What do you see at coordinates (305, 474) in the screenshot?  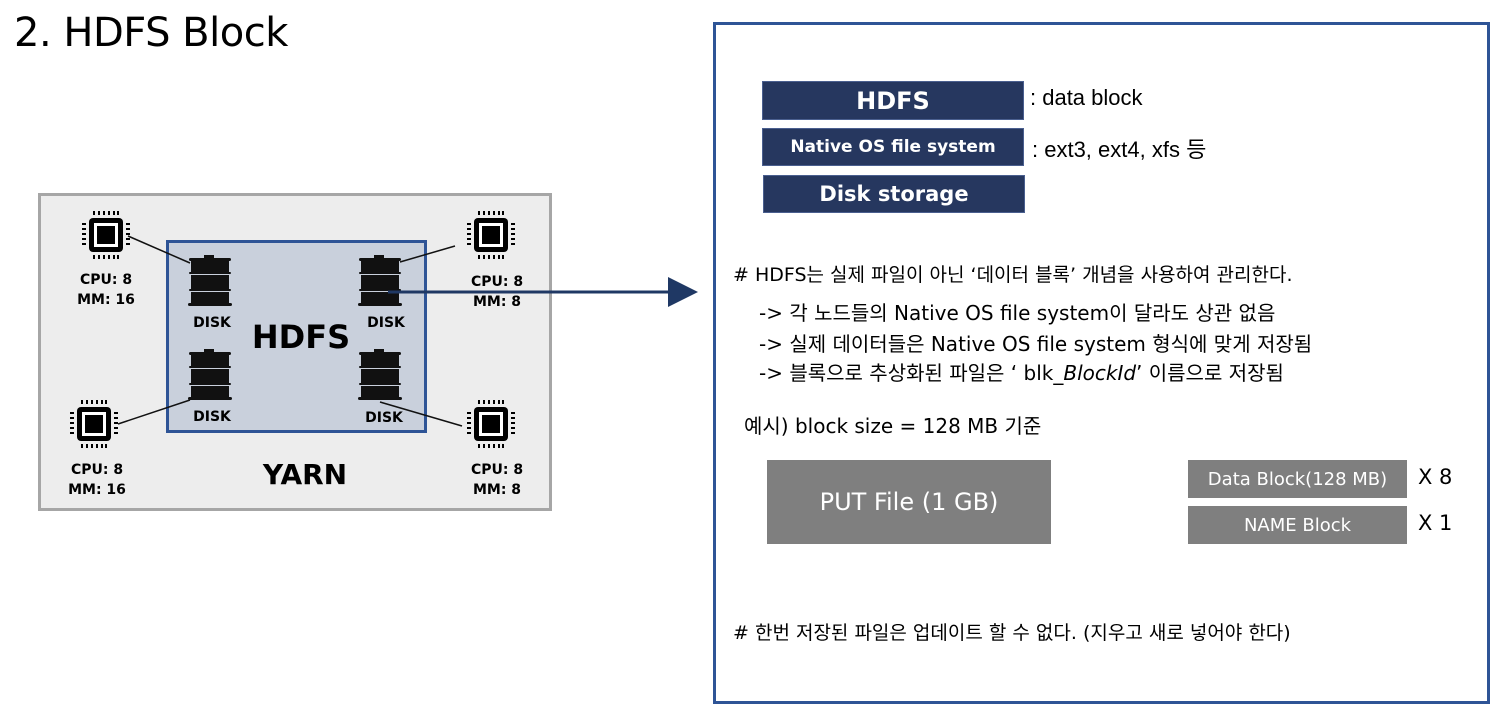 I see `yarn-label: YARN` at bounding box center [305, 474].